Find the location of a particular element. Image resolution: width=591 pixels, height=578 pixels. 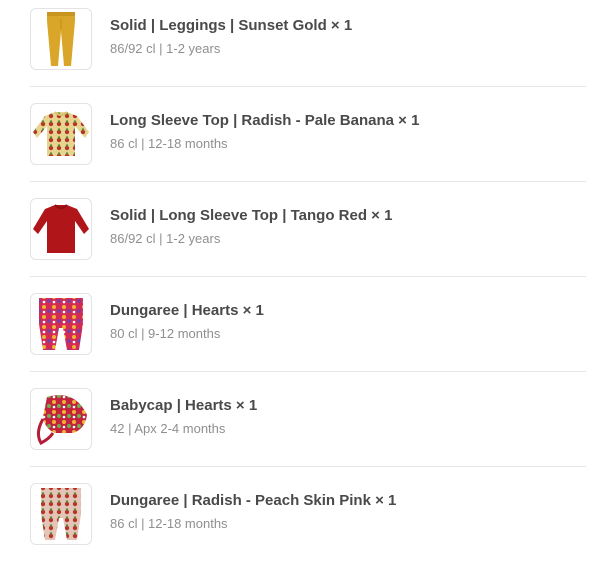

item-title: Dungaree | Hearts × 1 is located at coordinates (187, 310).